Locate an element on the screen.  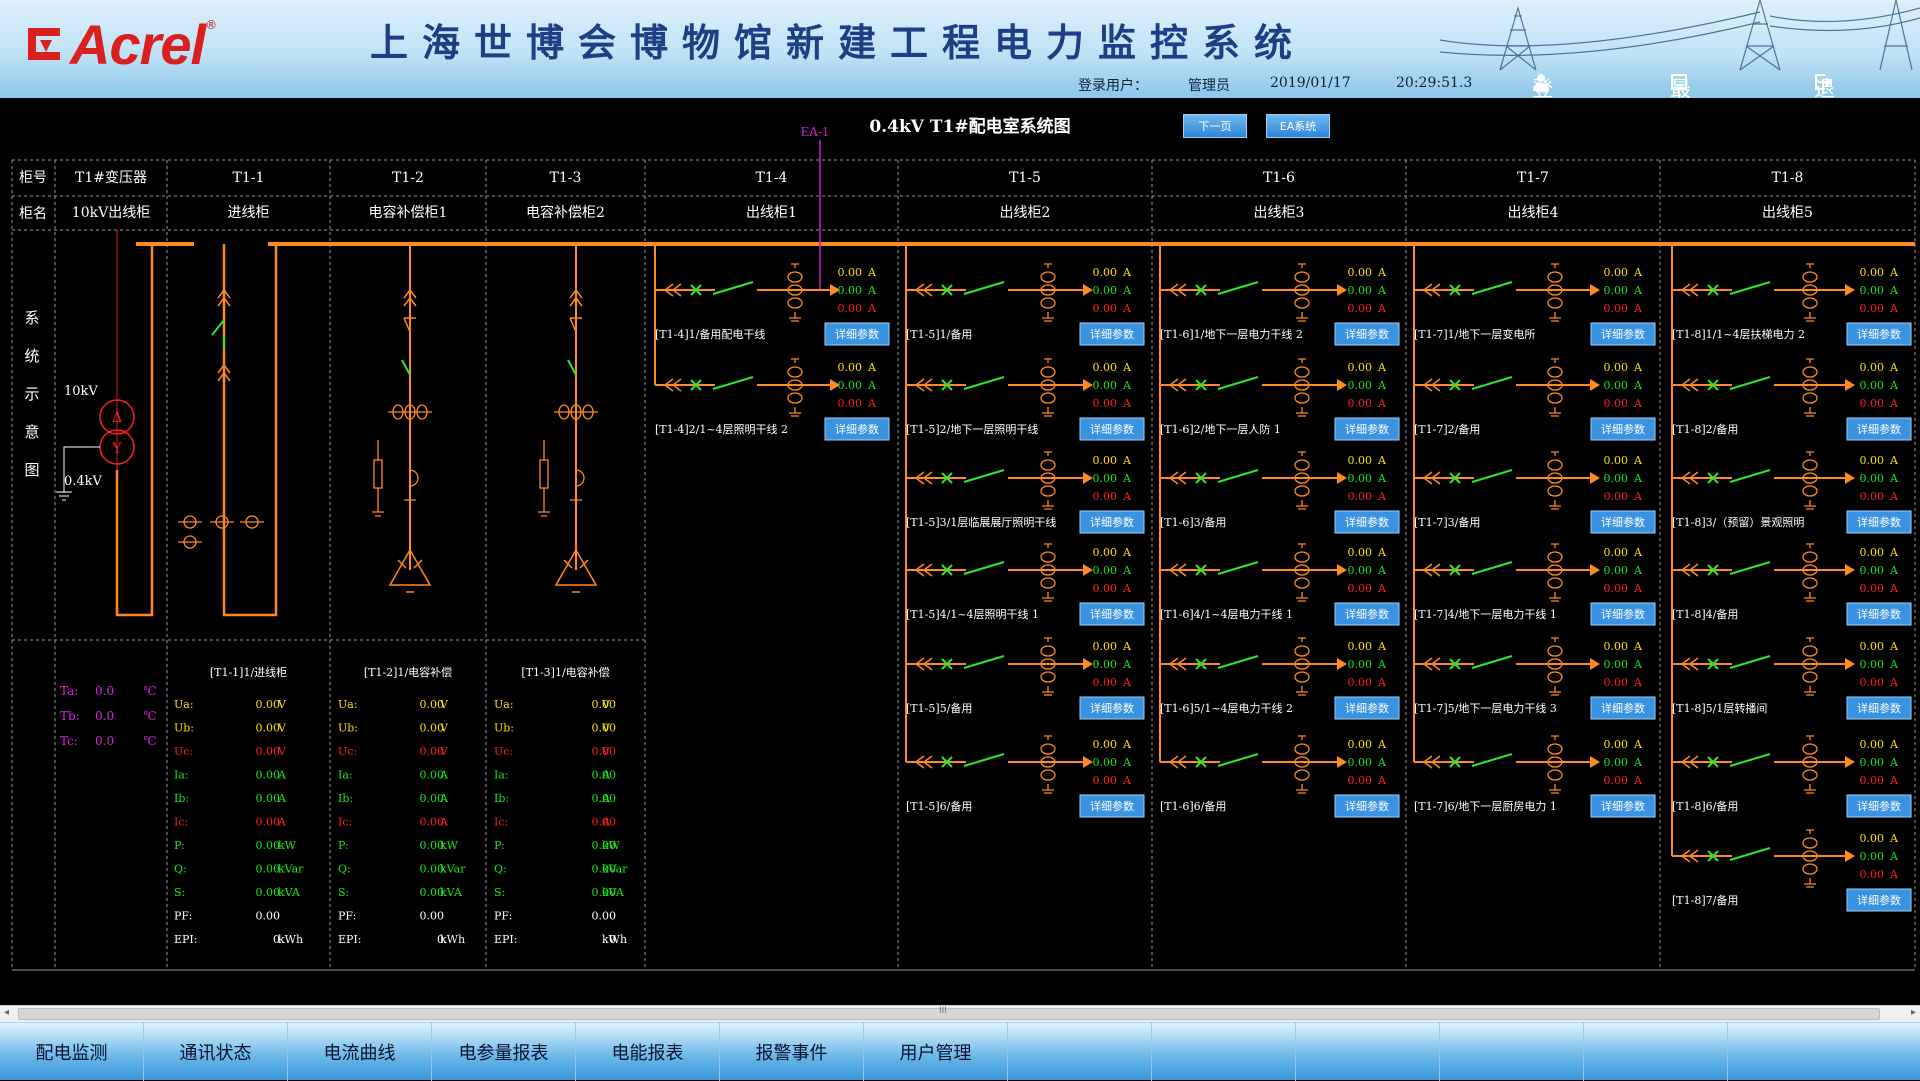
login-button: 登录 is located at coordinates (1543, 84).